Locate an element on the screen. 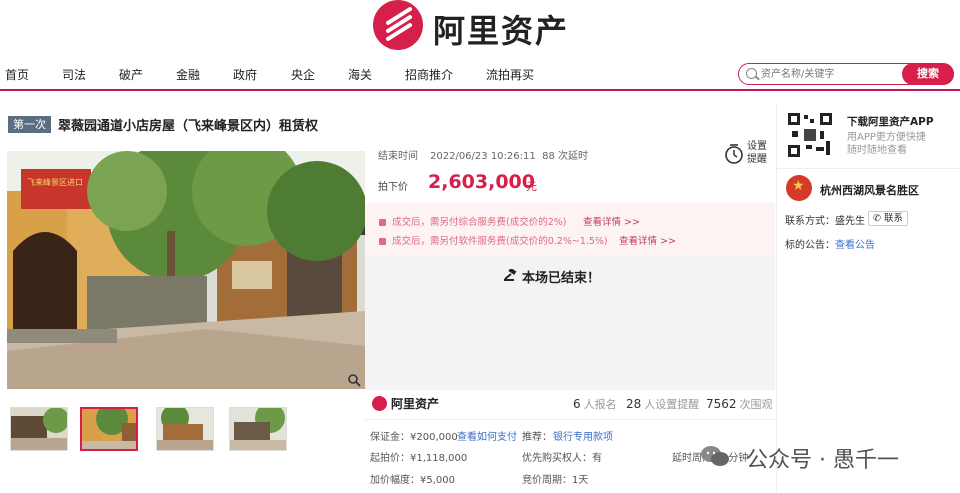 Image resolution: width=960 pixels, height=493 pixels. brand-name: 阿里资产 is located at coordinates (415, 404).